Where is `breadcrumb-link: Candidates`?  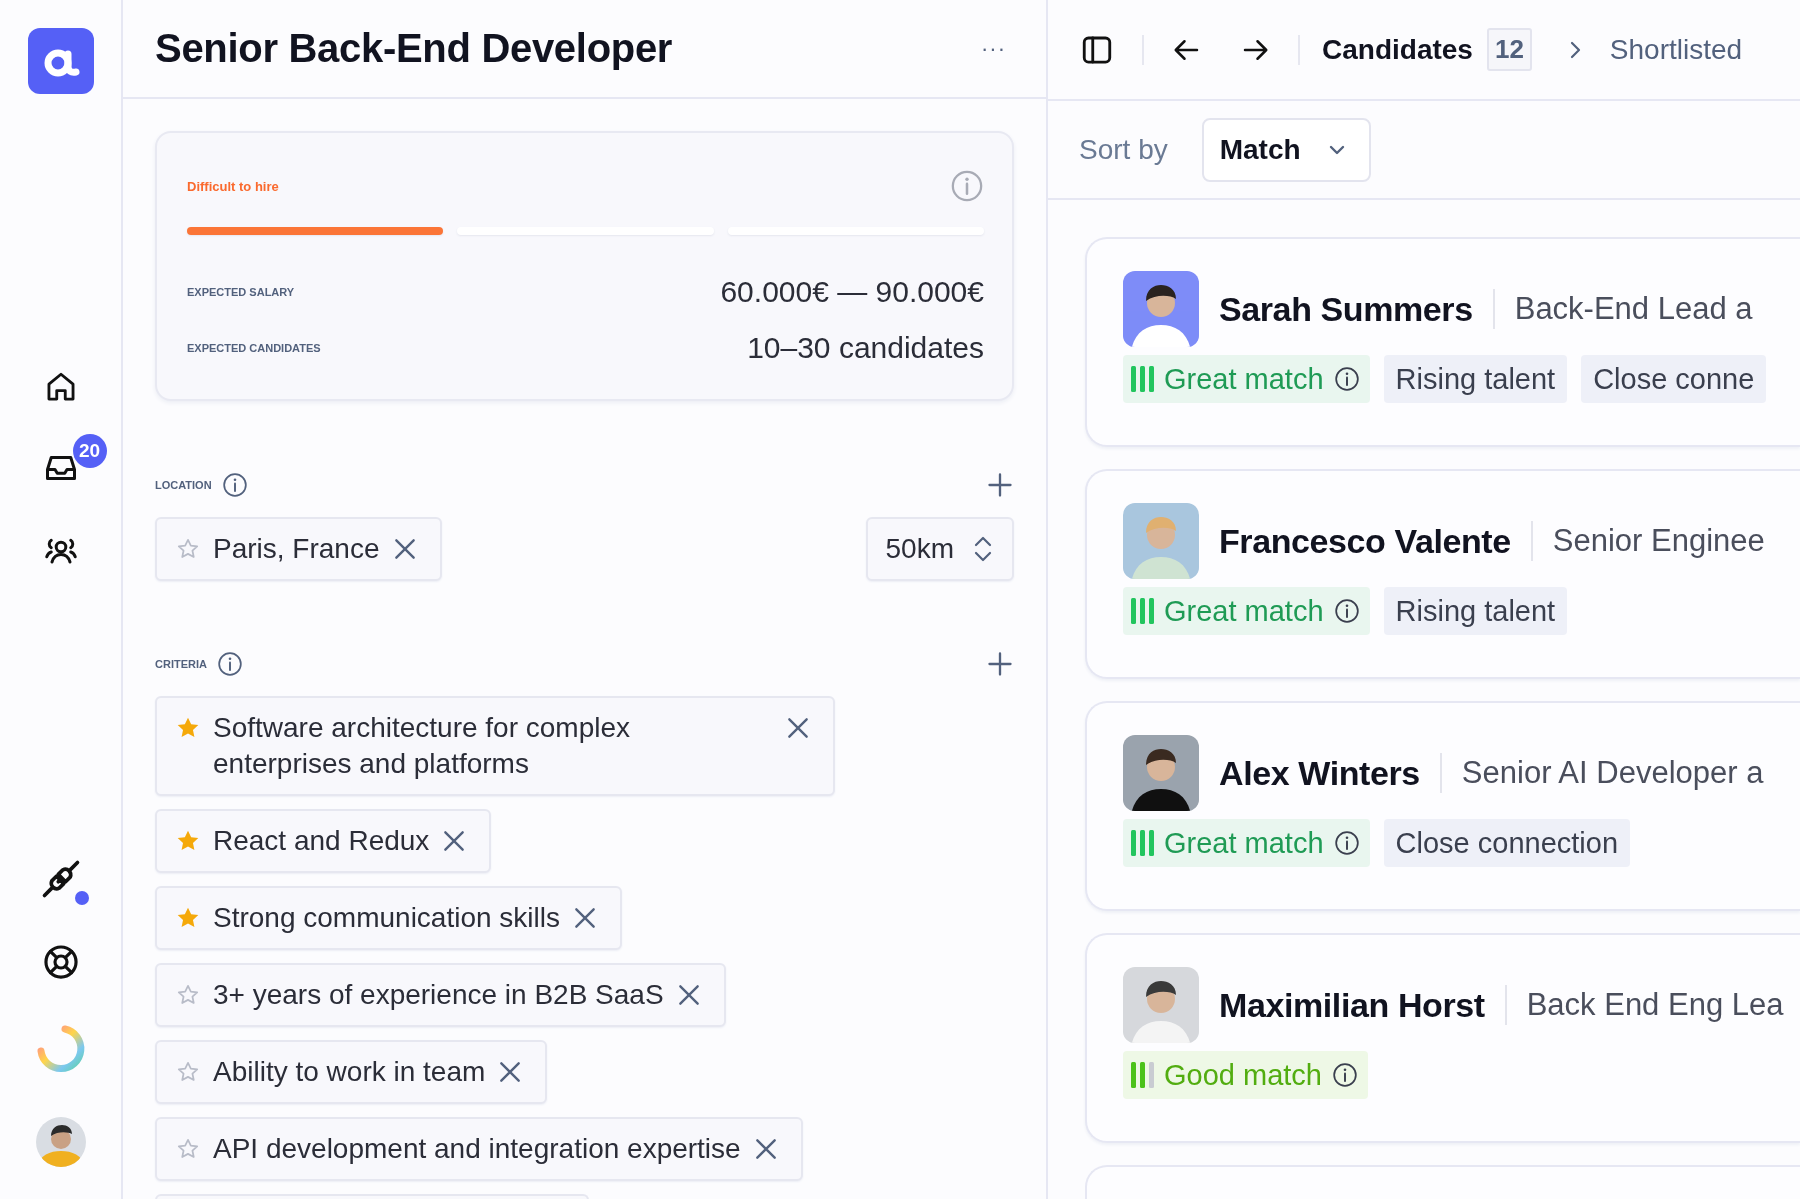
breadcrumb-link: Candidates is located at coordinates (1397, 49).